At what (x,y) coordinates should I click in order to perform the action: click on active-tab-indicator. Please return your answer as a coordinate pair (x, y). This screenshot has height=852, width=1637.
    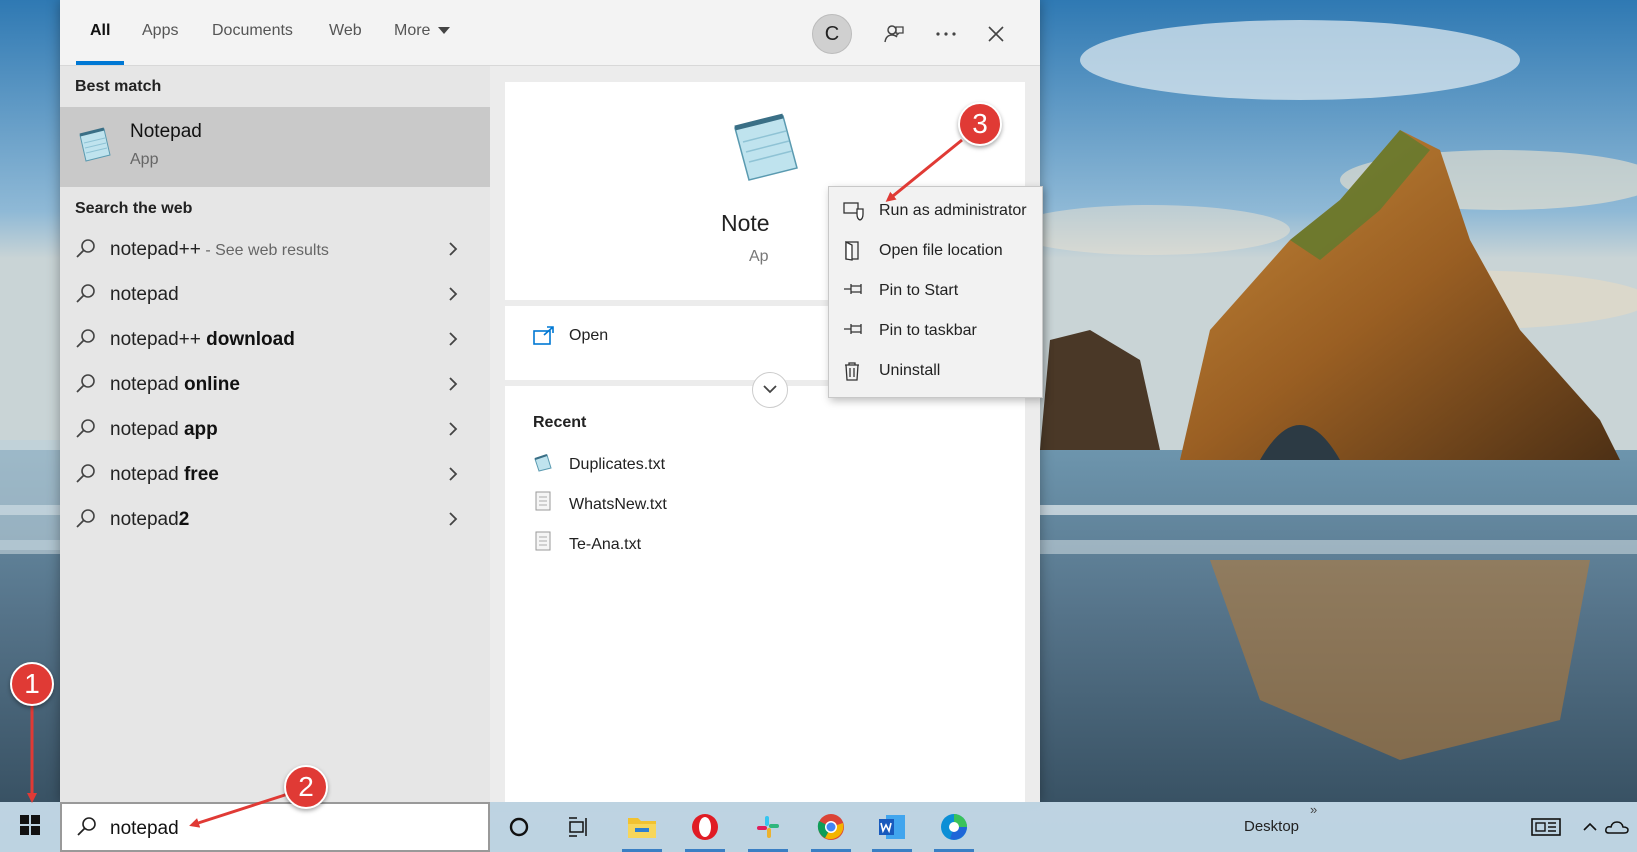
    Looking at the image, I should click on (100, 63).